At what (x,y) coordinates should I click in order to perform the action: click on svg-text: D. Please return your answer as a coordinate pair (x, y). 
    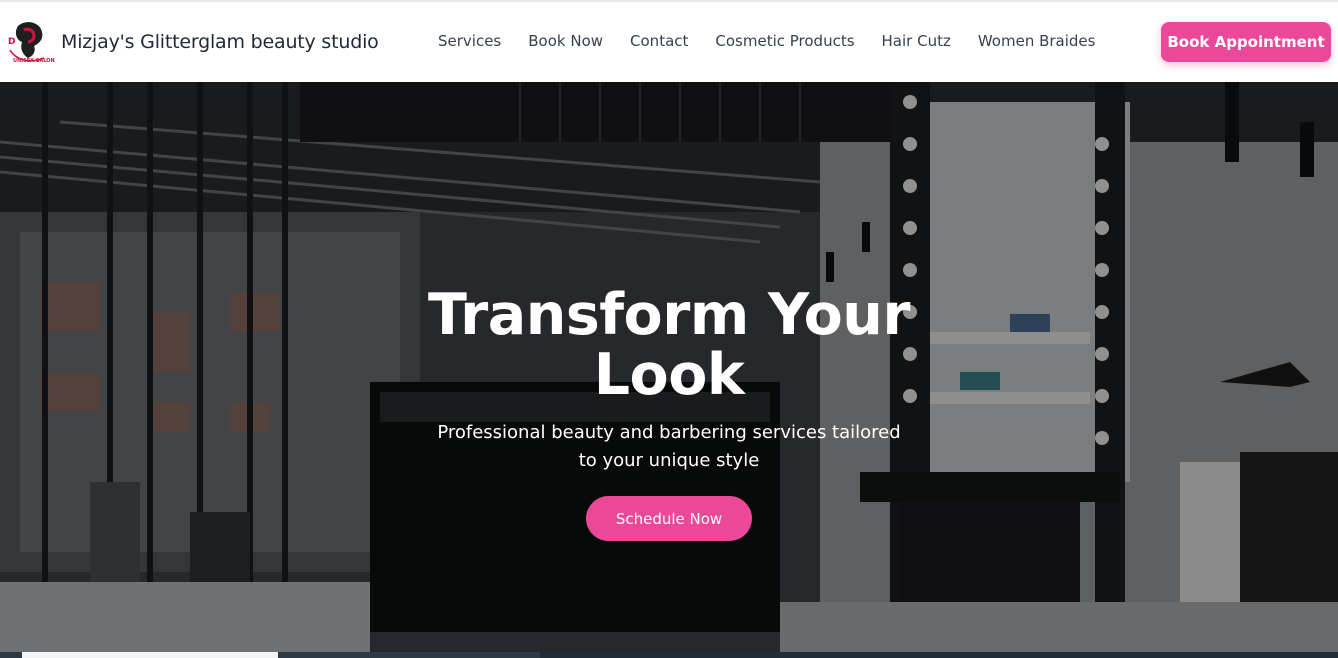
    Looking at the image, I should click on (11, 42).